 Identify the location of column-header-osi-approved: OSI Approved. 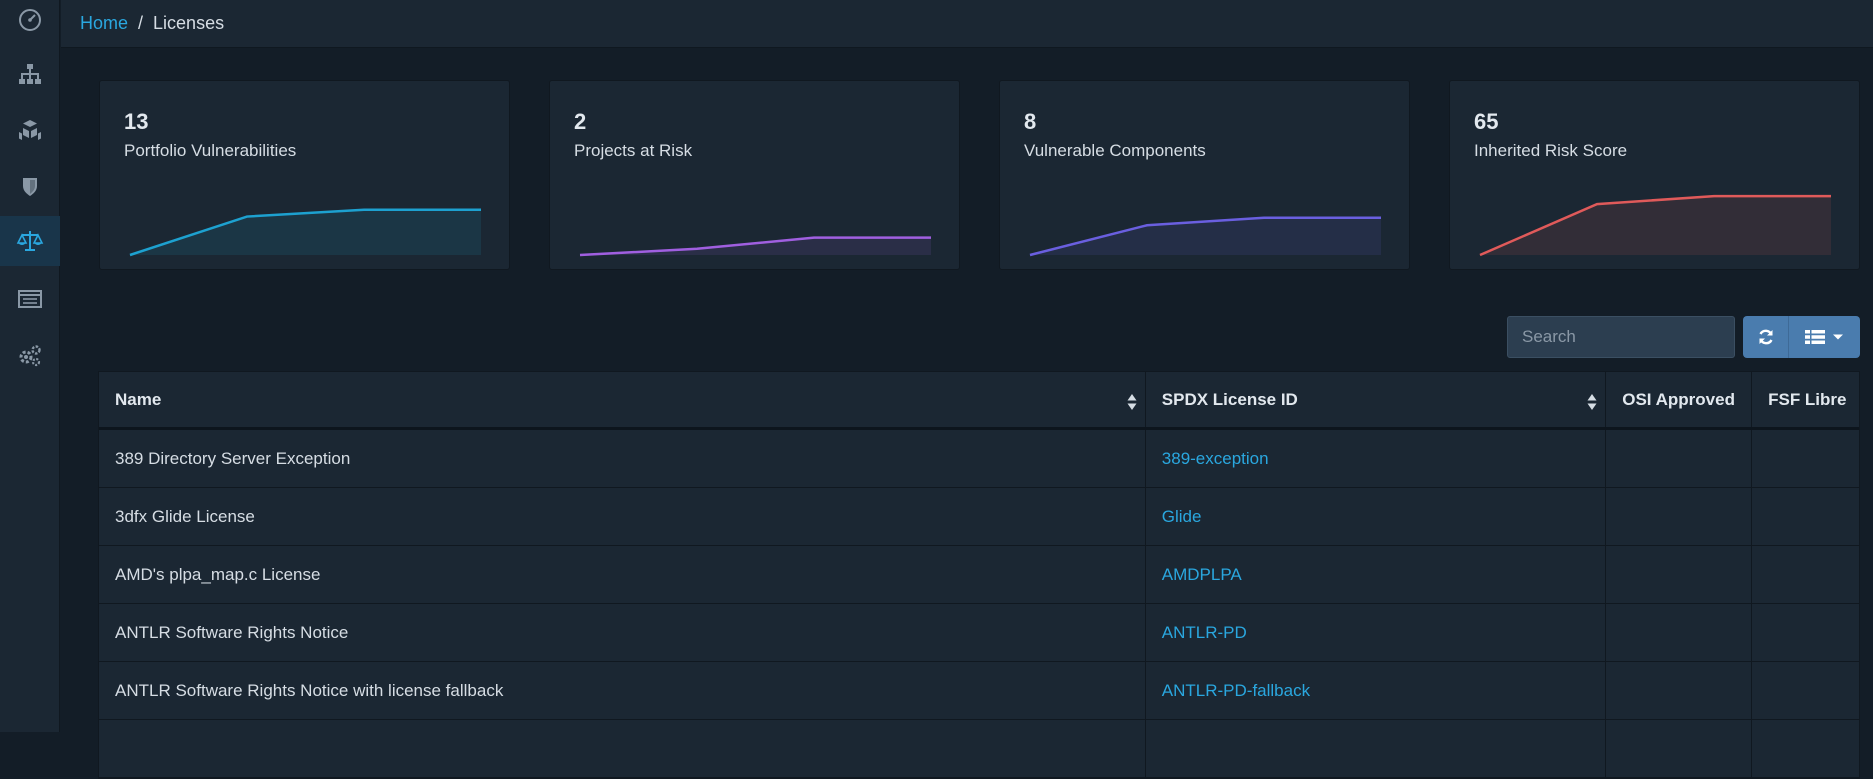
(1679, 399).